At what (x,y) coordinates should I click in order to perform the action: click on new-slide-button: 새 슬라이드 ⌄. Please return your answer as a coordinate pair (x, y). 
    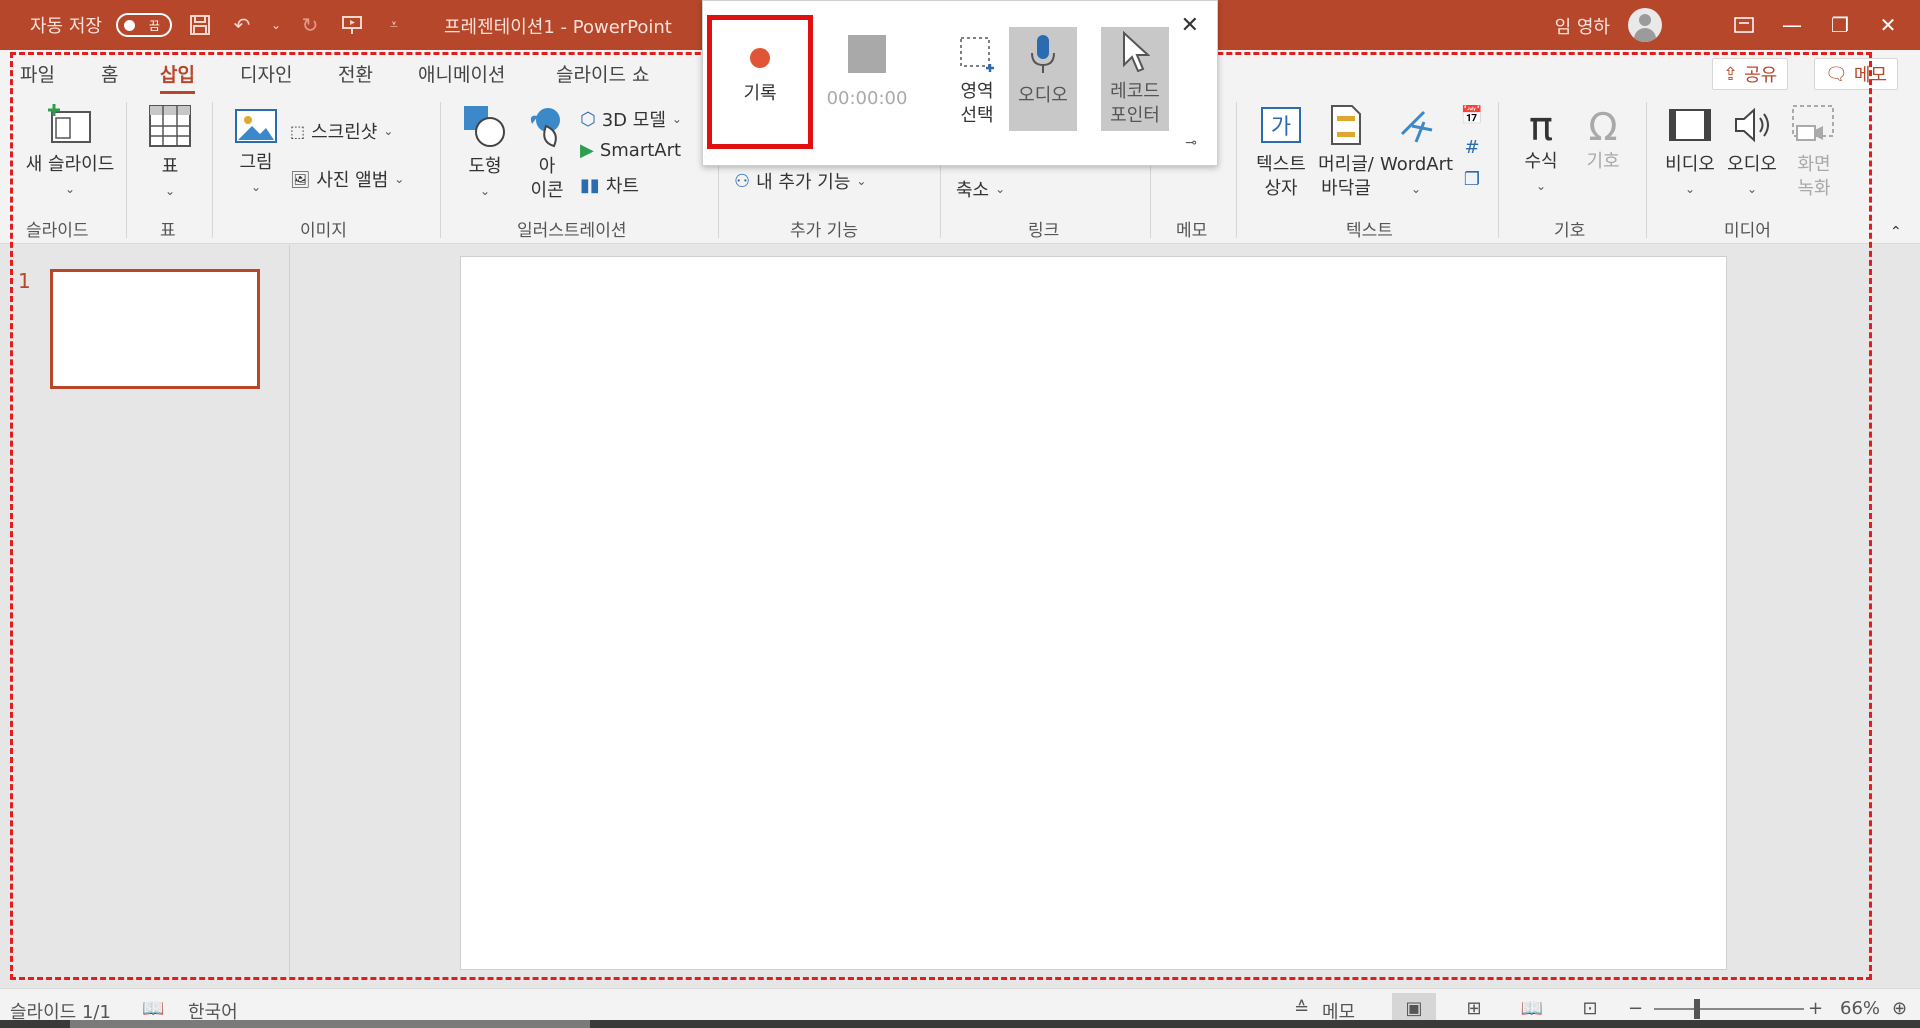
    Looking at the image, I should click on (70, 152).